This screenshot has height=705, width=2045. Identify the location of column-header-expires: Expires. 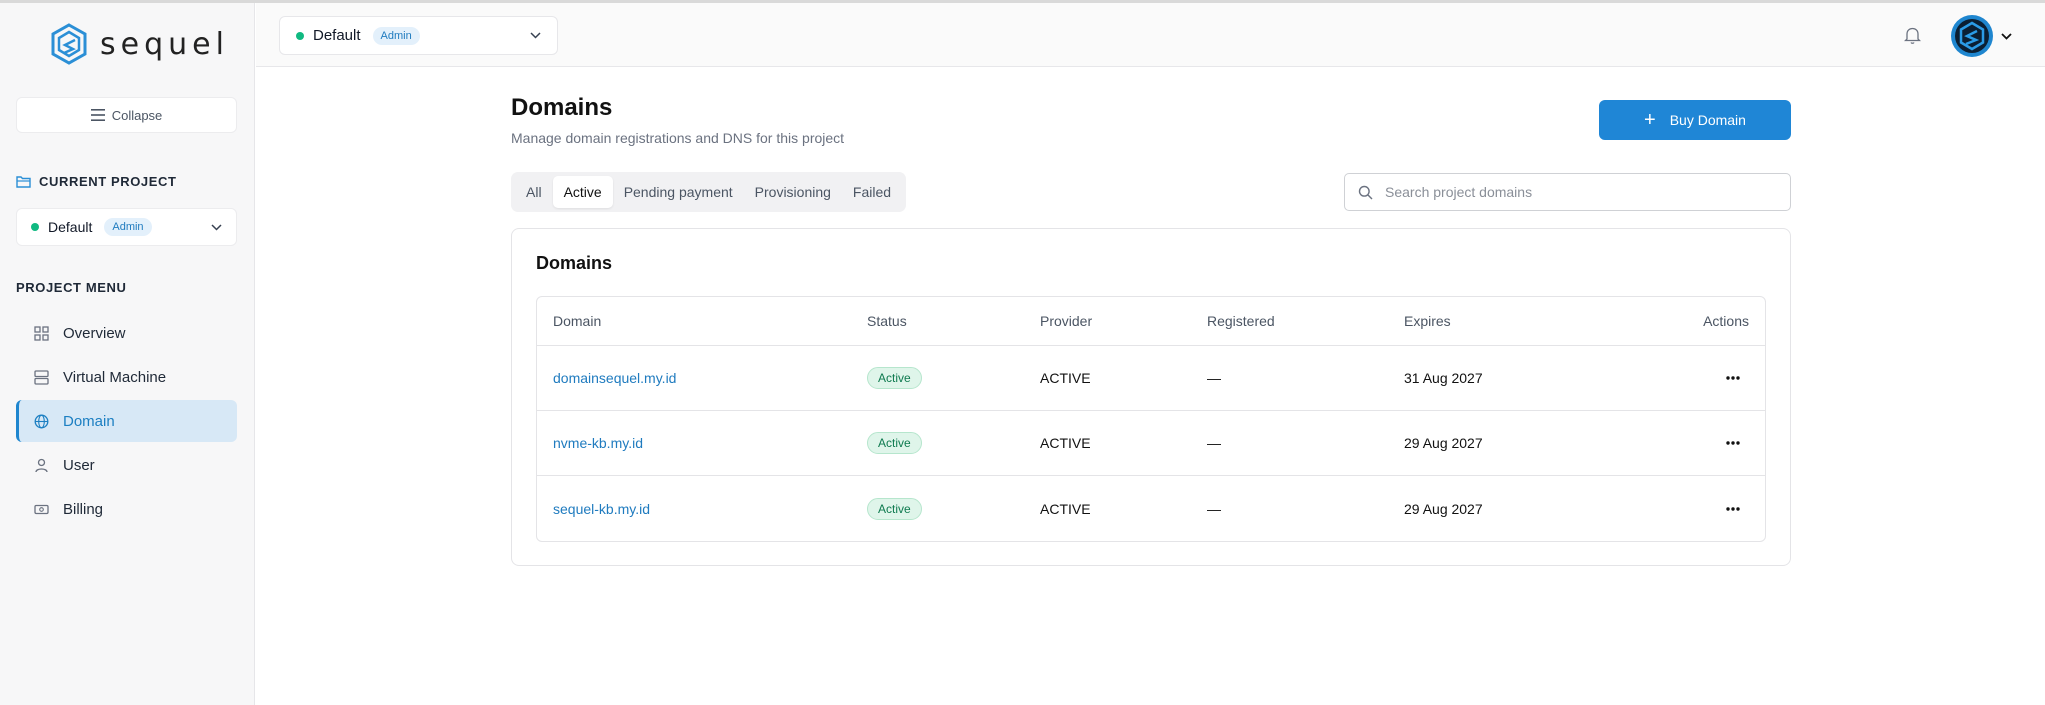
(1427, 321).